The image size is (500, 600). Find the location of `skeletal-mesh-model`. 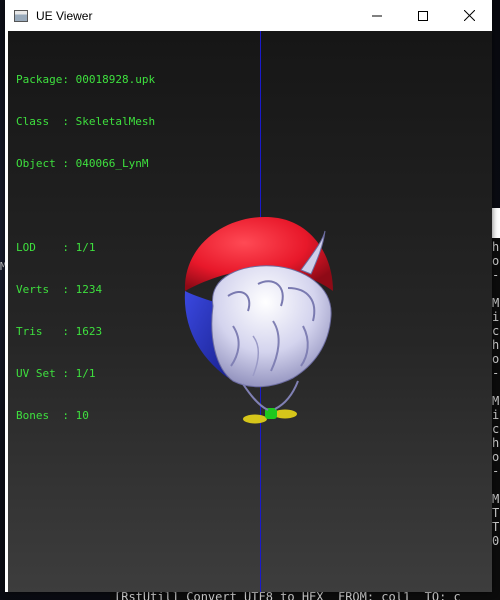

skeletal-mesh-model is located at coordinates (263, 311).